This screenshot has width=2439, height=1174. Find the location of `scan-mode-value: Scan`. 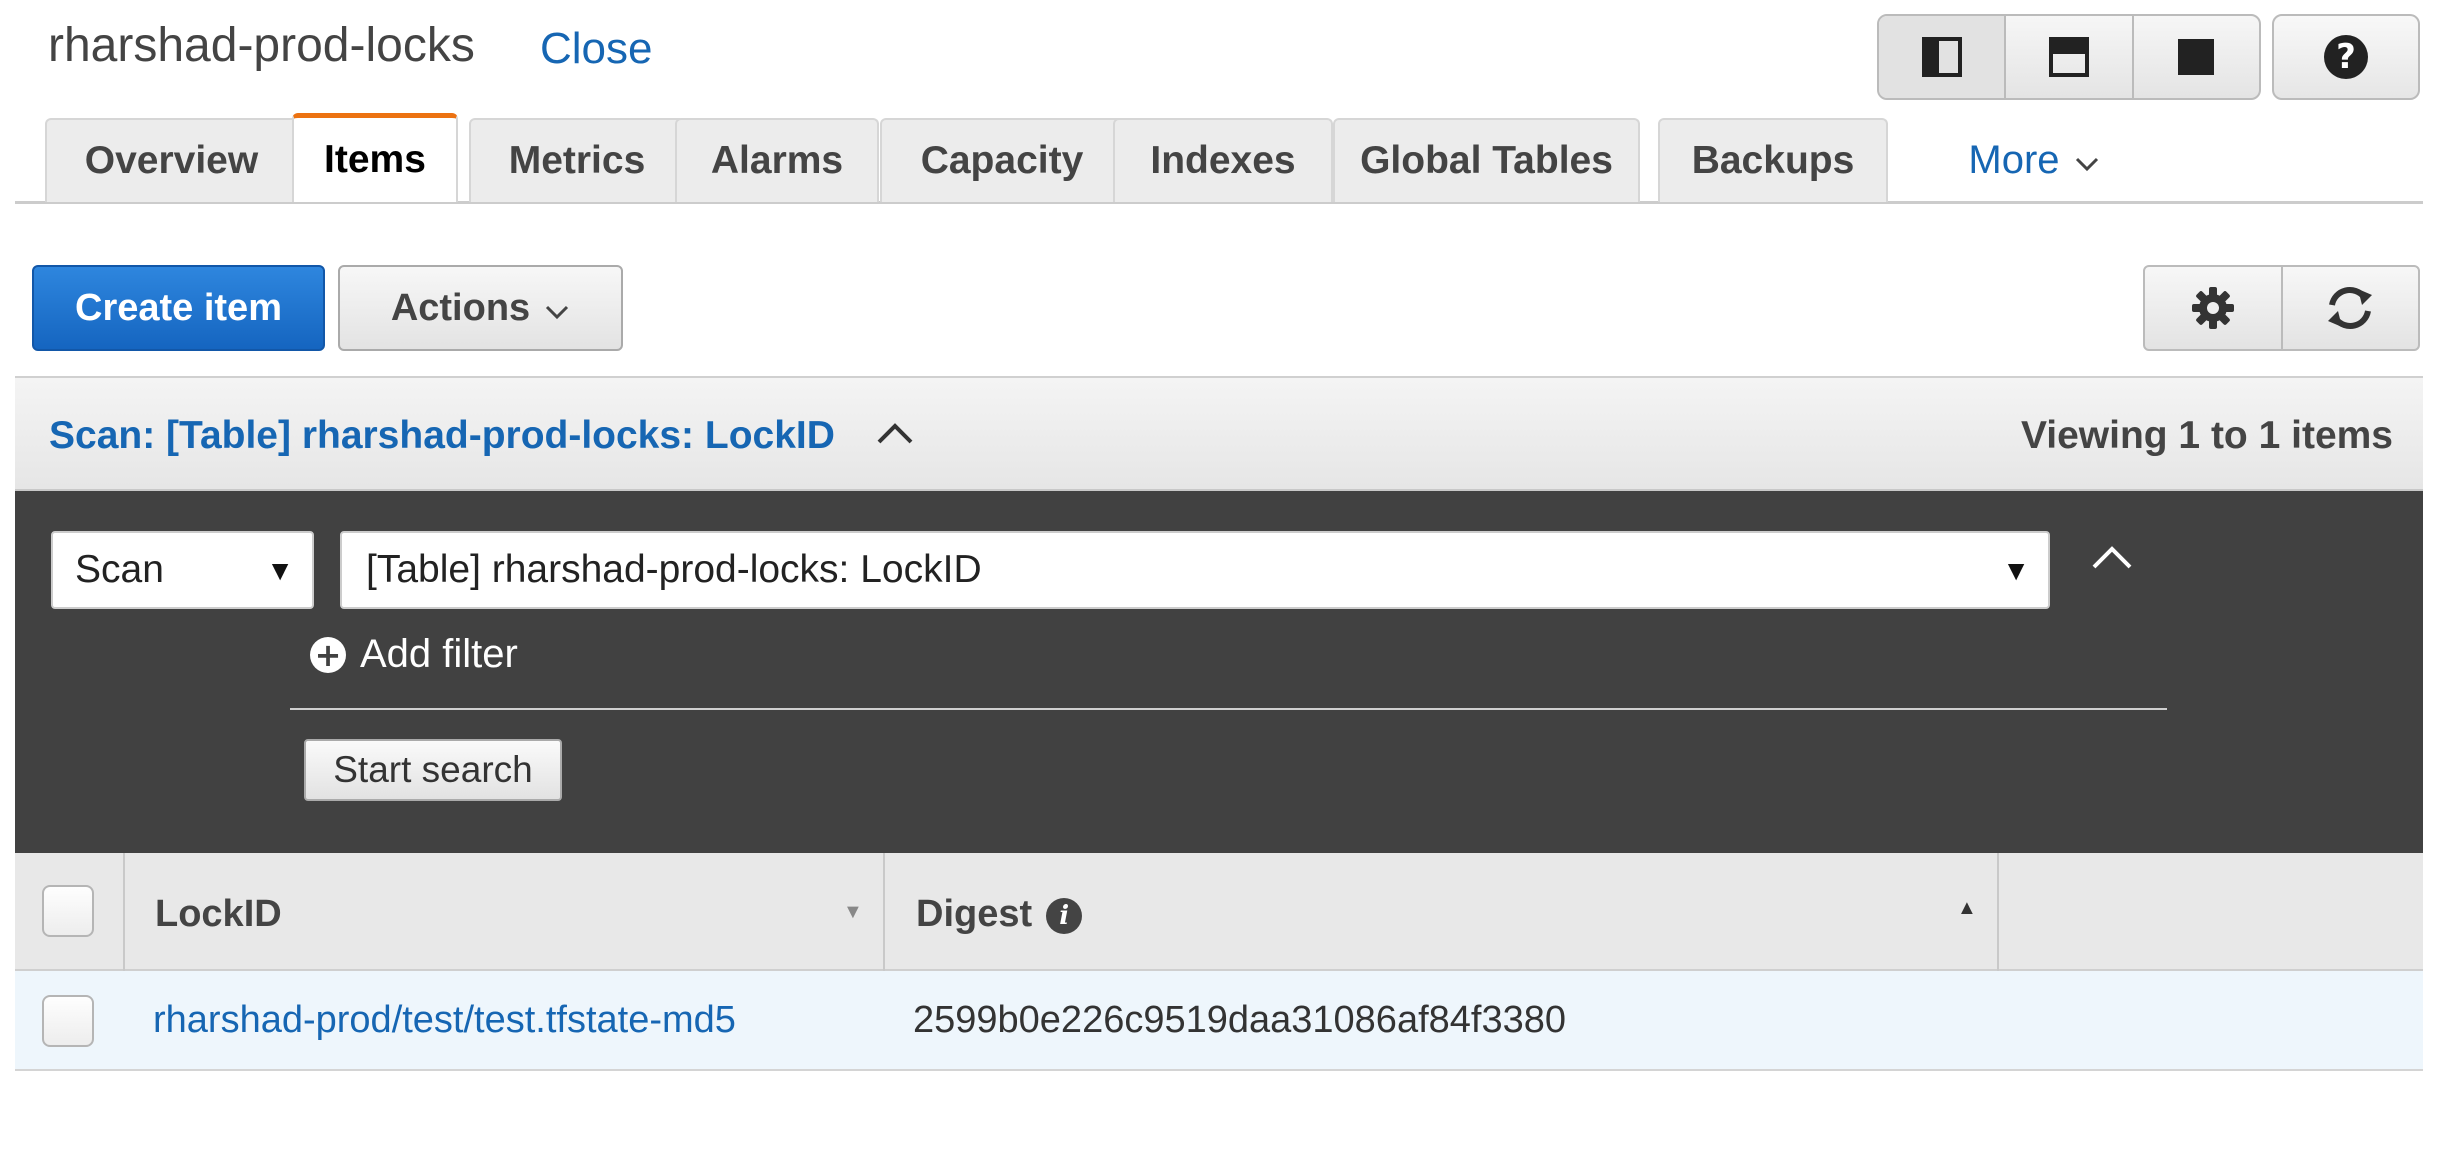

scan-mode-value: Scan is located at coordinates (119, 569).